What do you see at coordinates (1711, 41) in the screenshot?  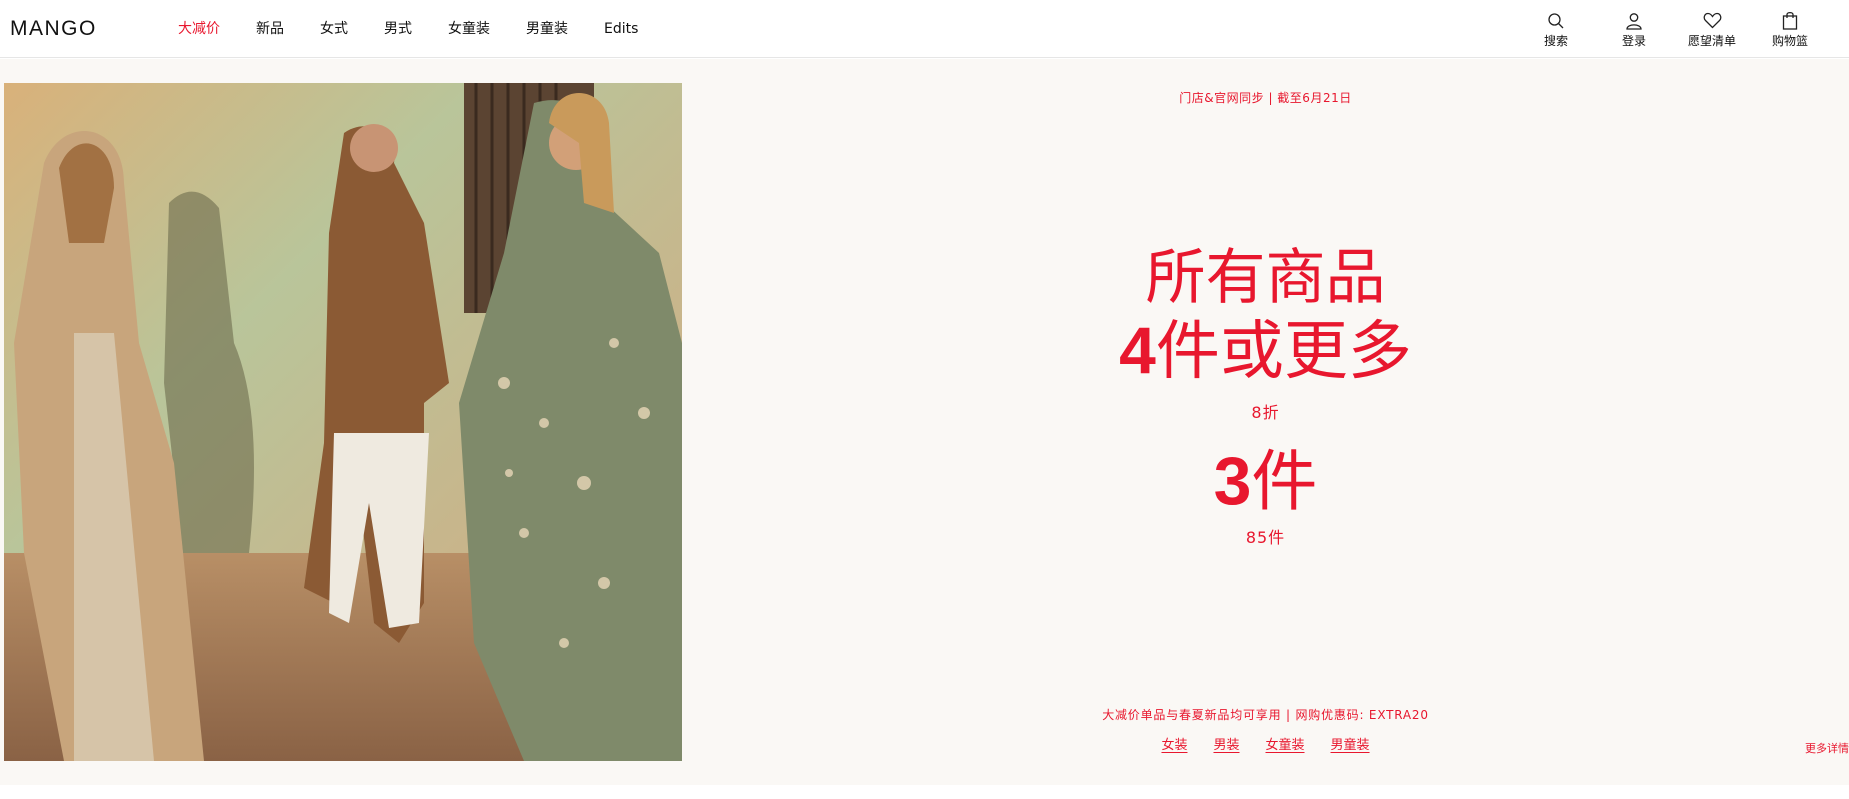 I see `wishlist-label: 愿望清单` at bounding box center [1711, 41].